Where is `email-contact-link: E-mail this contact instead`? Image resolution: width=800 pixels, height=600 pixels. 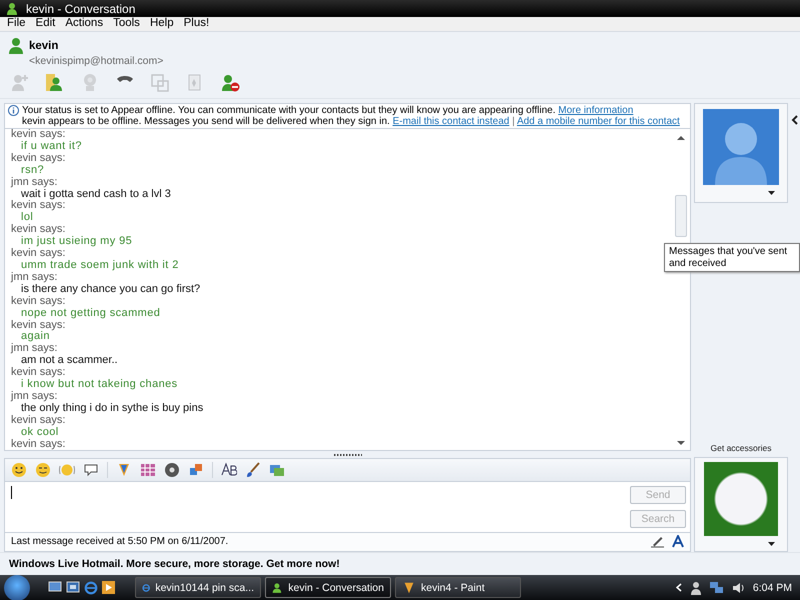
email-contact-link: E-mail this contact instead is located at coordinates (451, 121).